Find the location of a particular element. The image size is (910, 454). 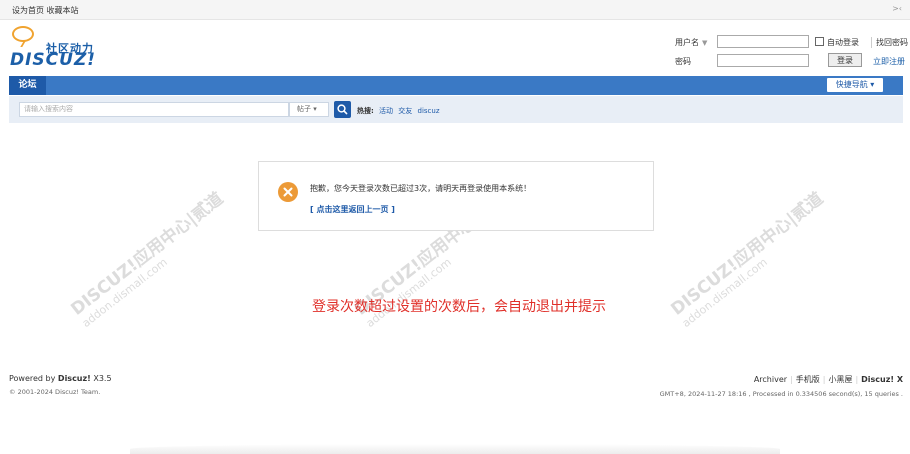

hot-tag: 活动 is located at coordinates (386, 111).